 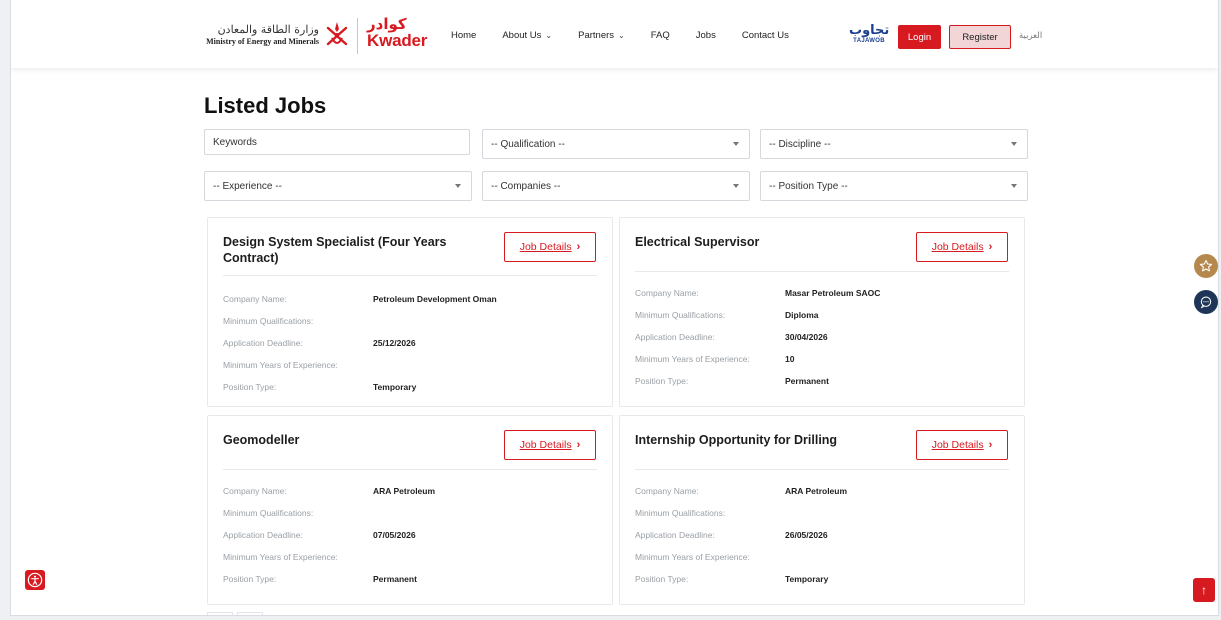 I want to click on nav-partners: Partners ⌄, so click(x=601, y=35).